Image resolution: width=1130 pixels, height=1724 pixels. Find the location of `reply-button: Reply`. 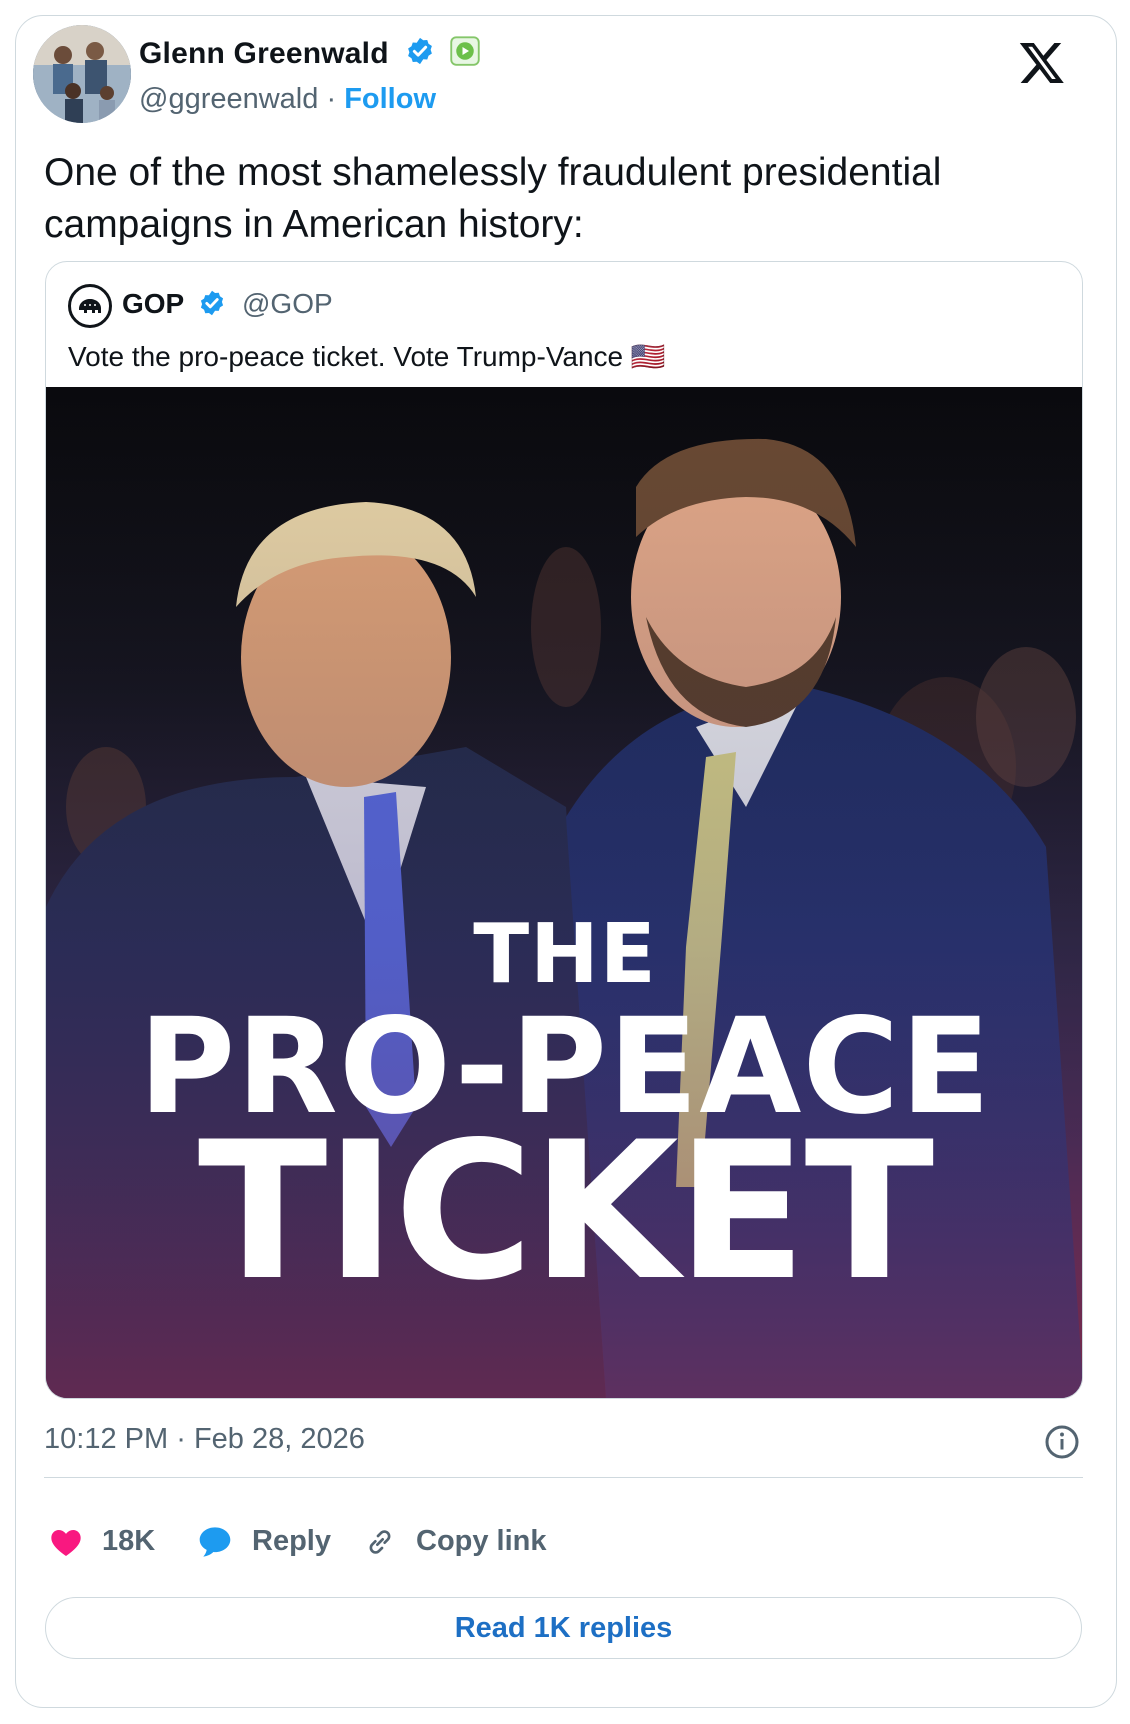

reply-button: Reply is located at coordinates (264, 1541).